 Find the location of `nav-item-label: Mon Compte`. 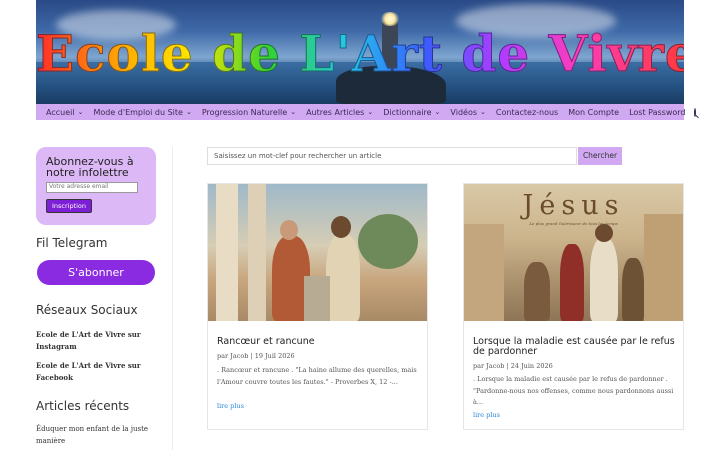

nav-item-label: Mon Compte is located at coordinates (594, 112).